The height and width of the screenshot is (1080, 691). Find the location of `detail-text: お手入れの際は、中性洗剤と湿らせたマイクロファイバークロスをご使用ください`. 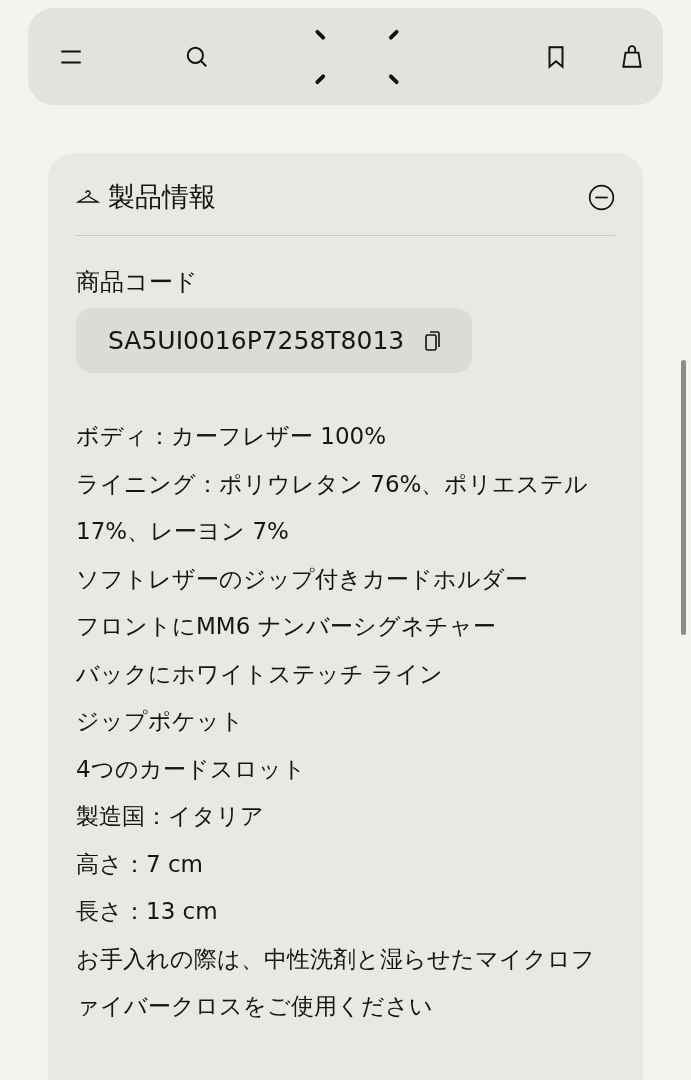

detail-text: お手入れの際は、中性洗剤と湿らせたマイクロファイバークロスをご使用ください is located at coordinates (336, 982).